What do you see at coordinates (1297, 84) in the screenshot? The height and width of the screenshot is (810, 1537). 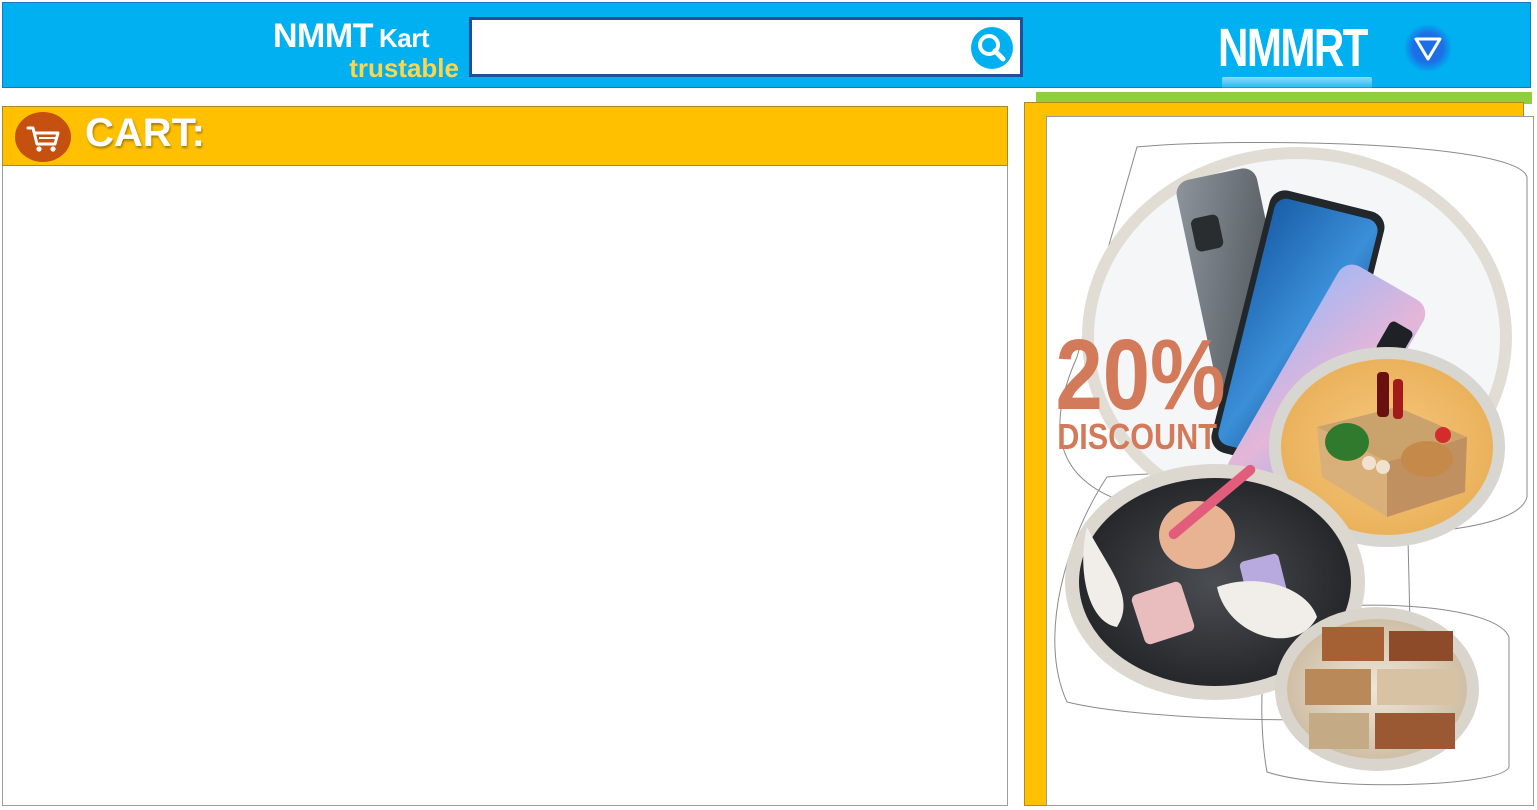 I see `logo-reflection` at bounding box center [1297, 84].